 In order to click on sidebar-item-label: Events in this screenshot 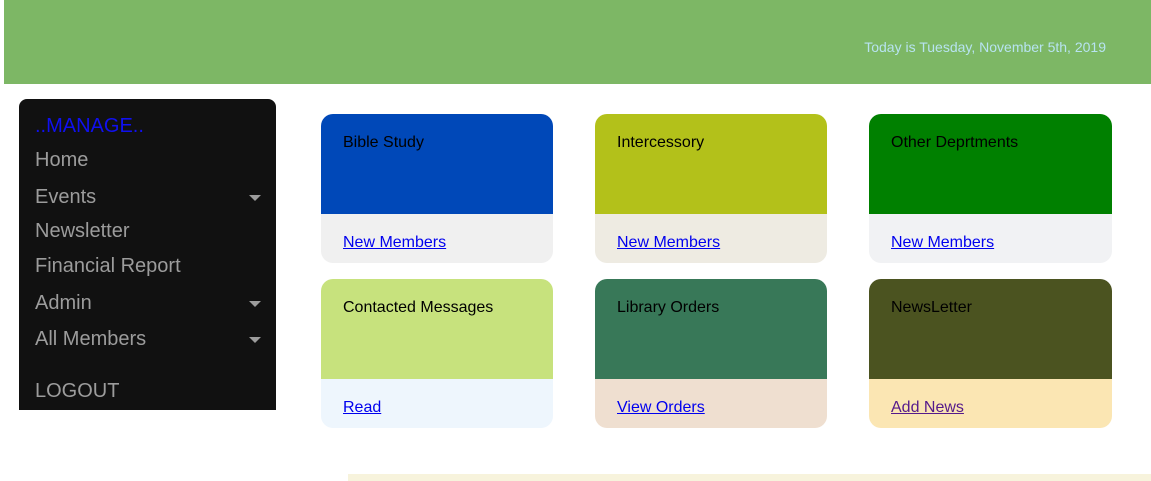, I will do `click(66, 197)`.